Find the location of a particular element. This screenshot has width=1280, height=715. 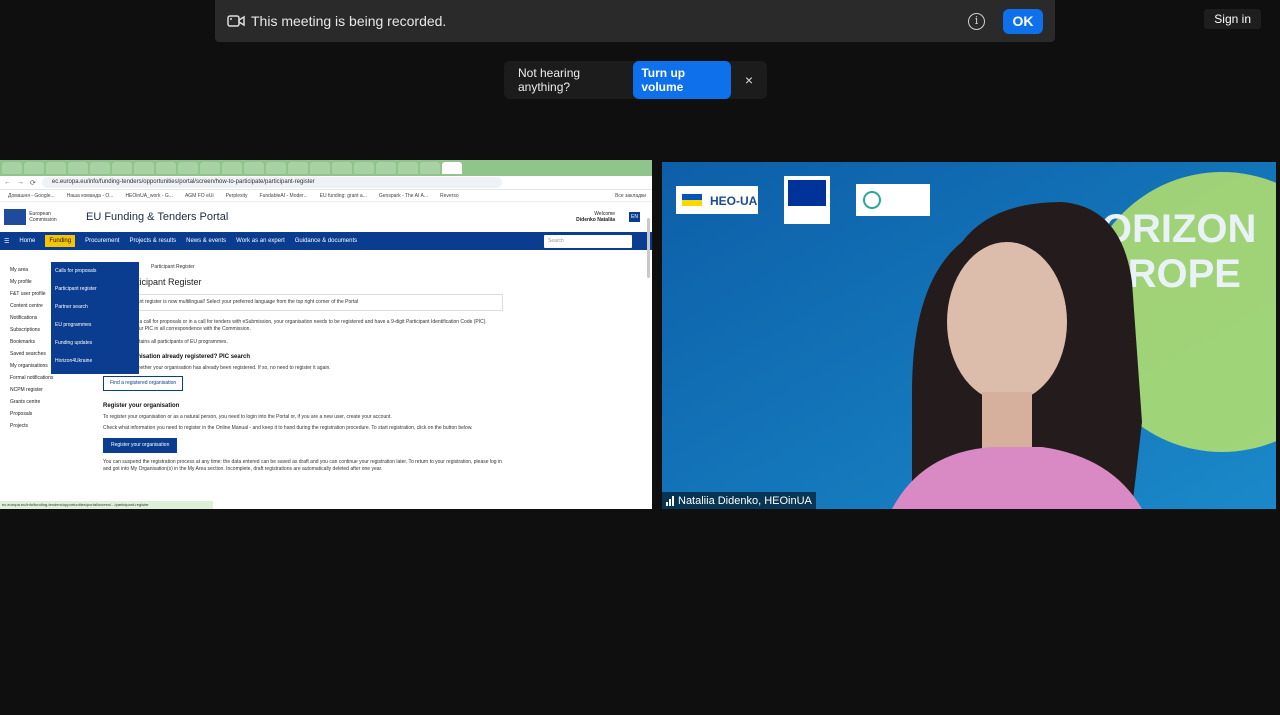

dropdown-item: Calls for proposals is located at coordinates (95, 271).